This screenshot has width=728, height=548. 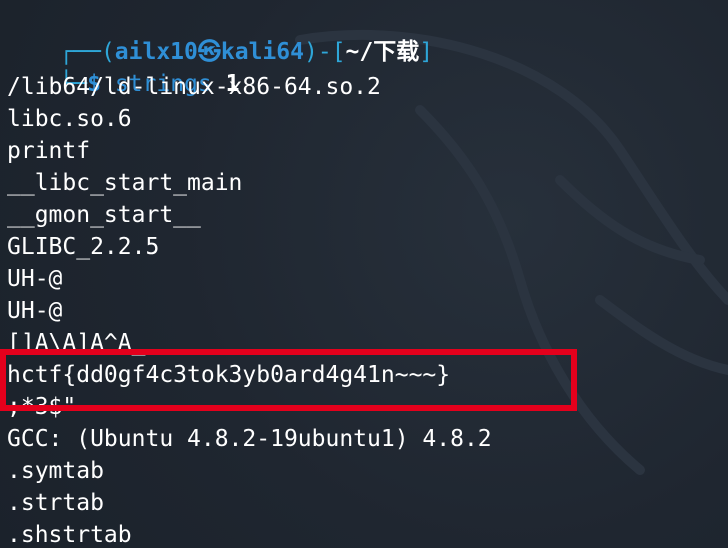 I want to click on prompt-command-line: └─$ strings 1, so click(x=121, y=66).